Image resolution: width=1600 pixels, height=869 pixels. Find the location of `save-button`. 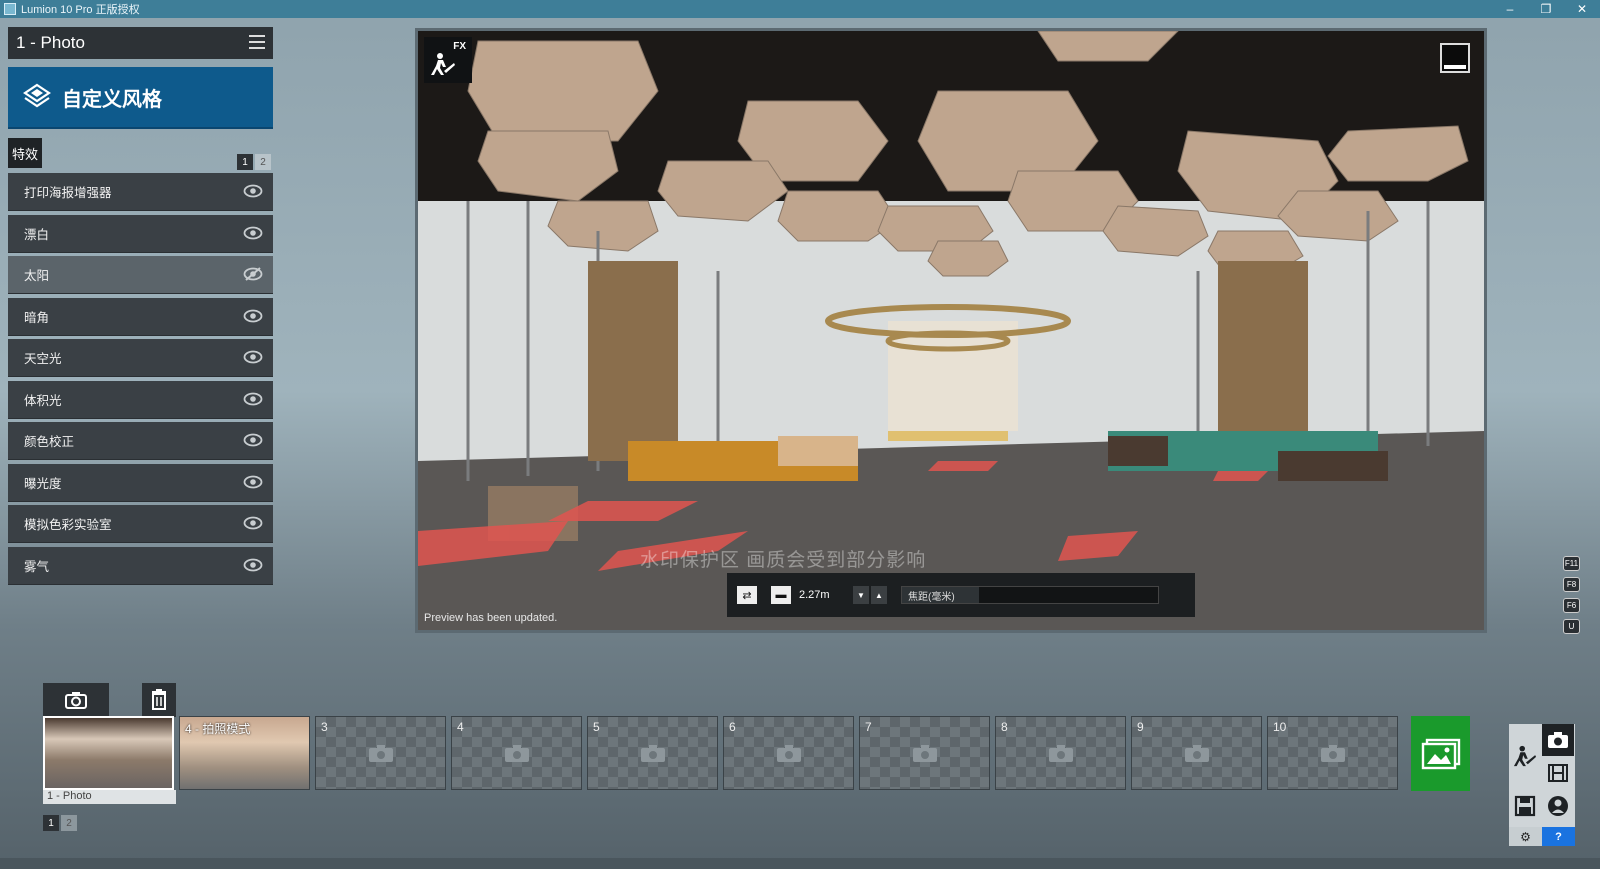

save-button is located at coordinates (1525, 806).